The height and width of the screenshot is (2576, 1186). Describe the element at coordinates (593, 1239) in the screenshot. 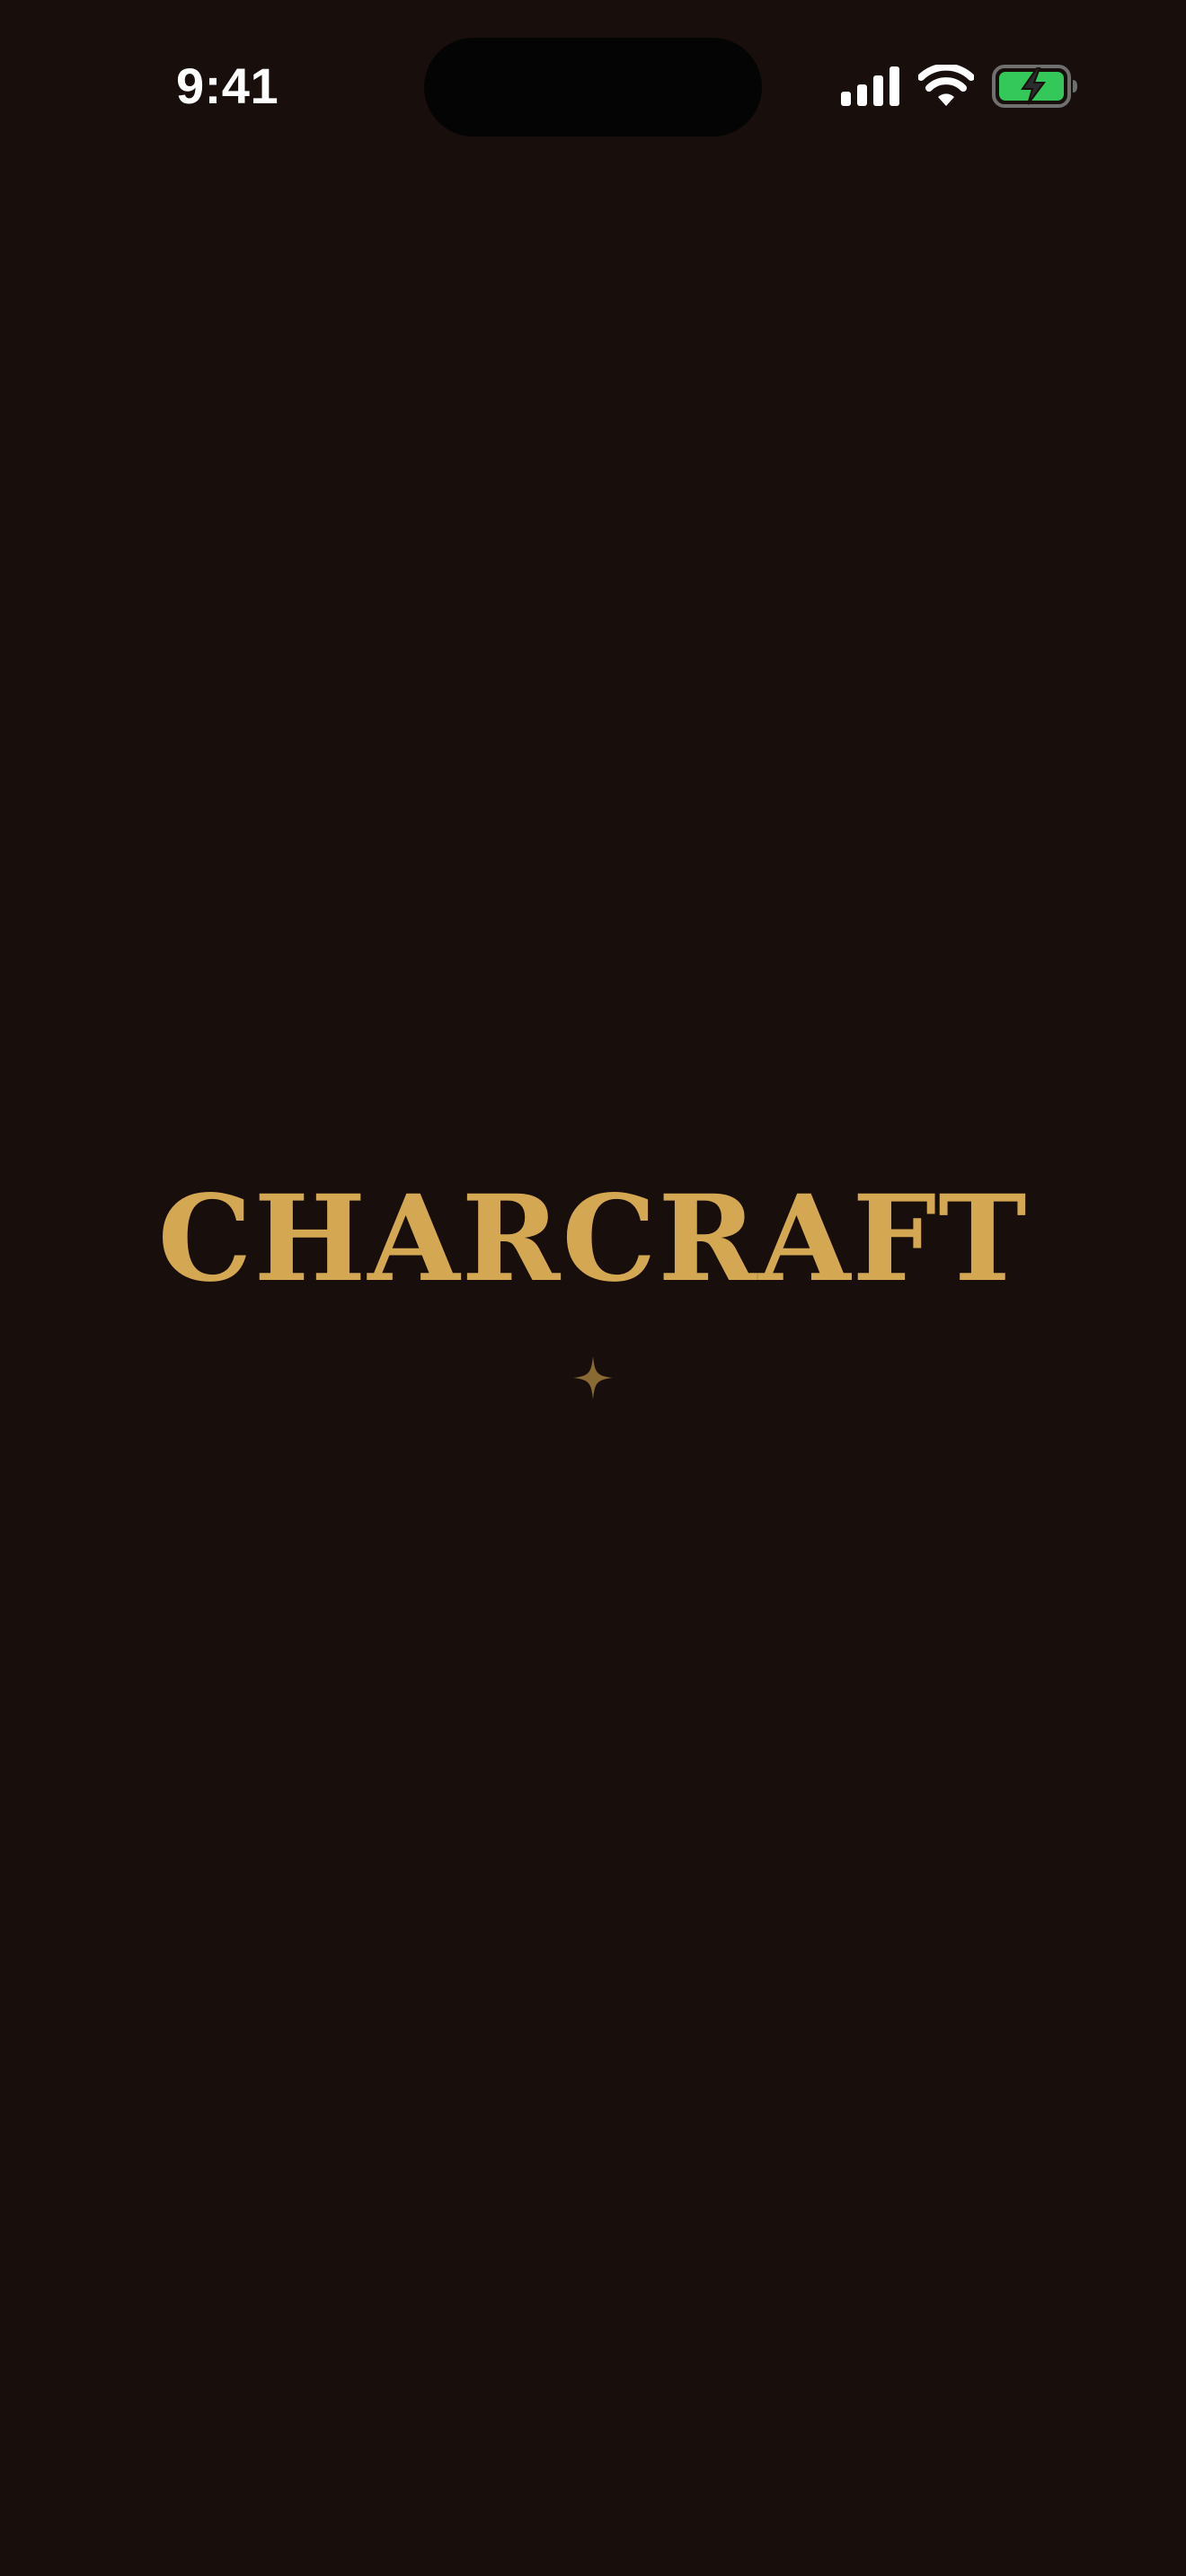

I see `app-wordmark: CHARCRAFT` at that location.